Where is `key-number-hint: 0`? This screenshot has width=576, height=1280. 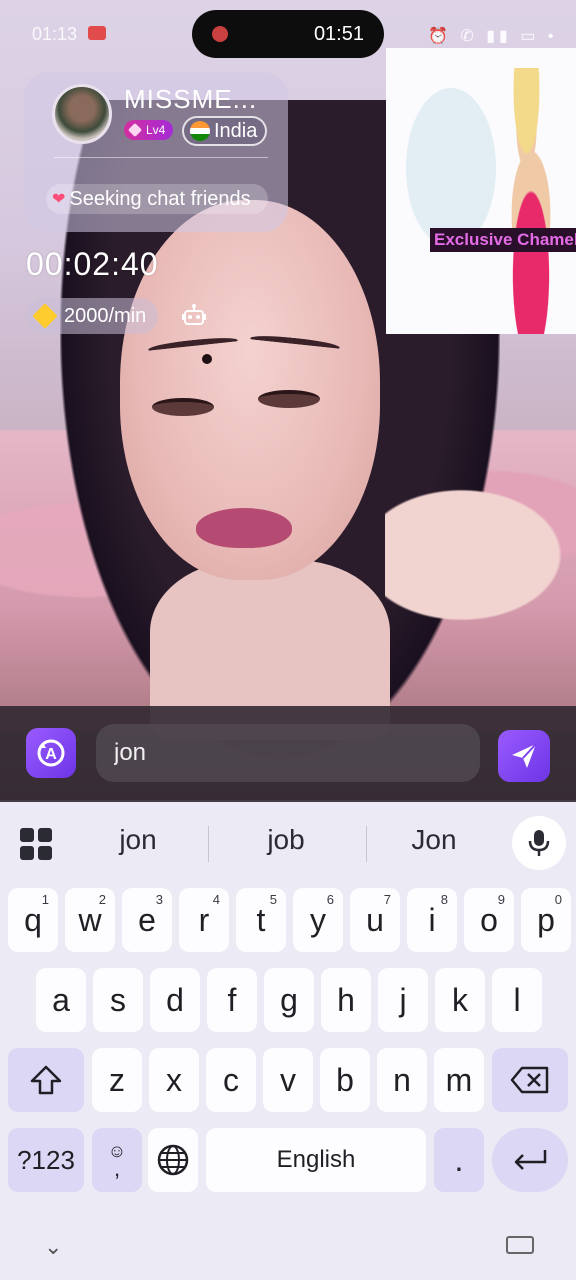
key-number-hint: 0 is located at coordinates (558, 899).